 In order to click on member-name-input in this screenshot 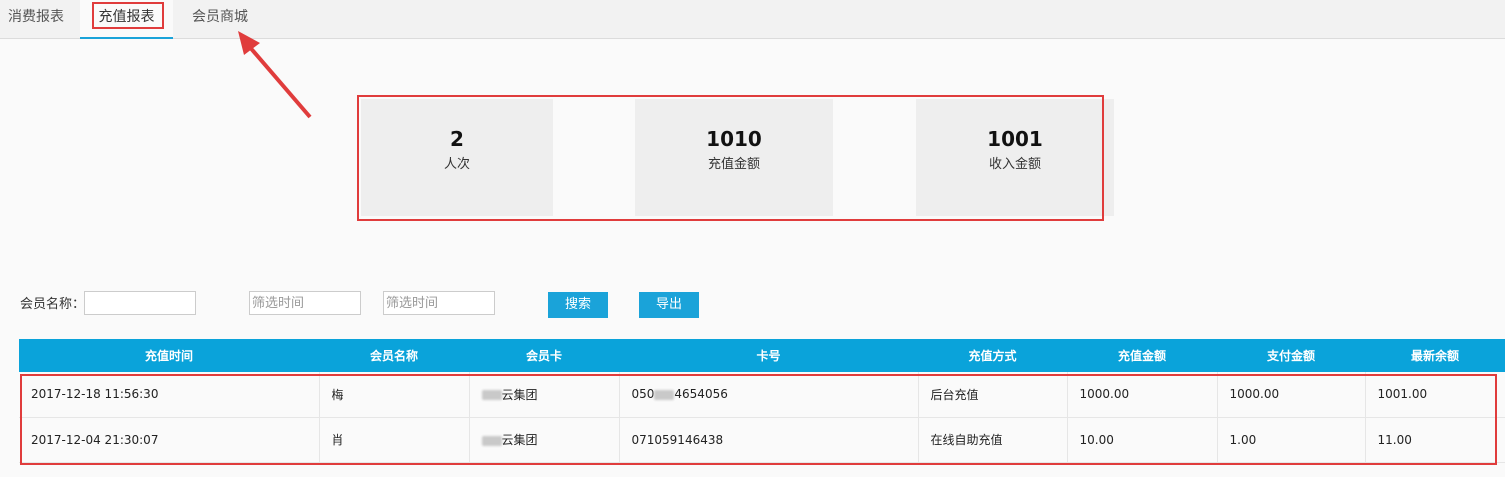, I will do `click(140, 303)`.